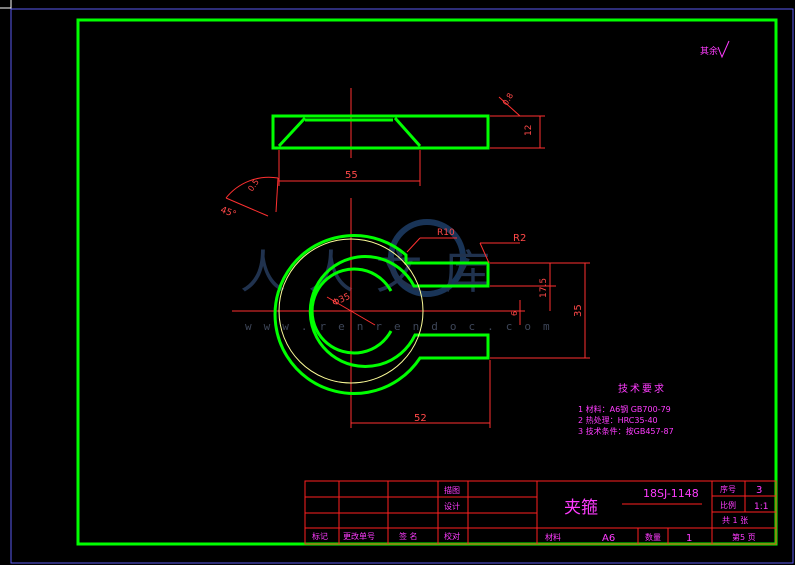 The width and height of the screenshot is (795, 565). What do you see at coordinates (735, 520) in the screenshot?
I see `tb-sheet-text: 共 1 张` at bounding box center [735, 520].